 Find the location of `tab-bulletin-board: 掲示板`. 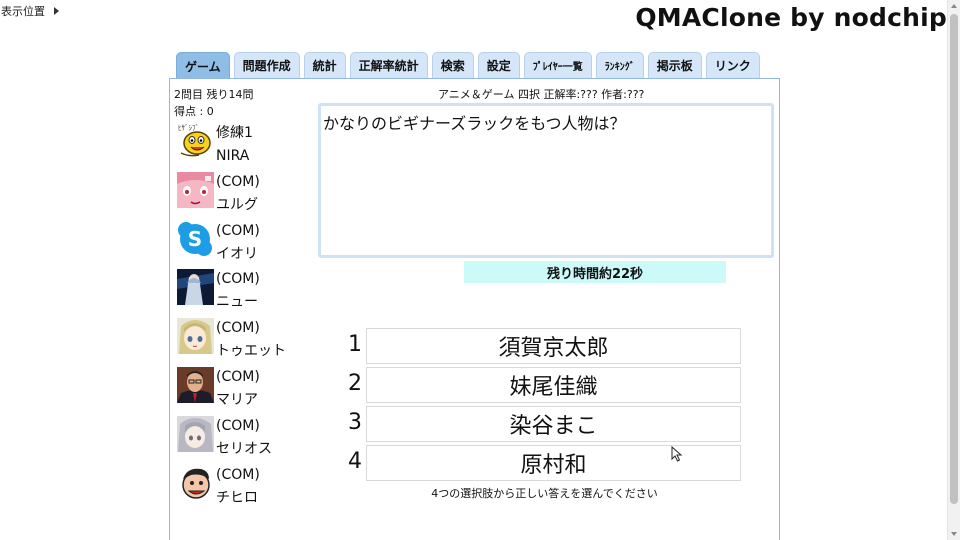

tab-bulletin-board: 掲示板 is located at coordinates (674, 65).